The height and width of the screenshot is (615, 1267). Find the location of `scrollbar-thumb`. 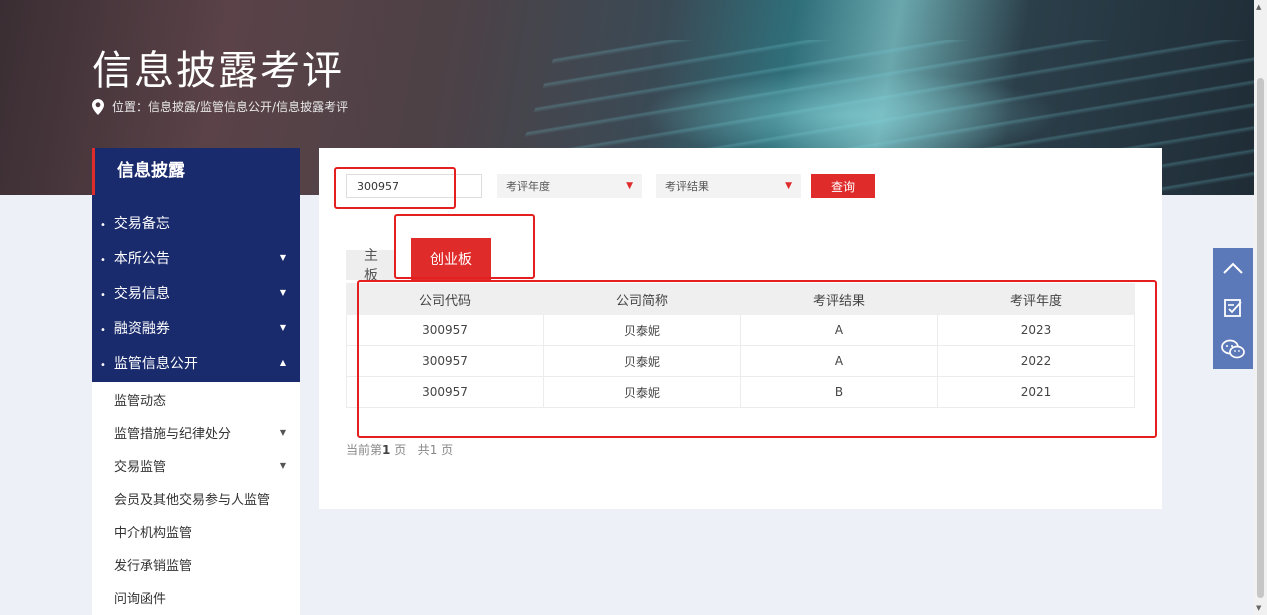

scrollbar-thumb is located at coordinates (1260, 338).